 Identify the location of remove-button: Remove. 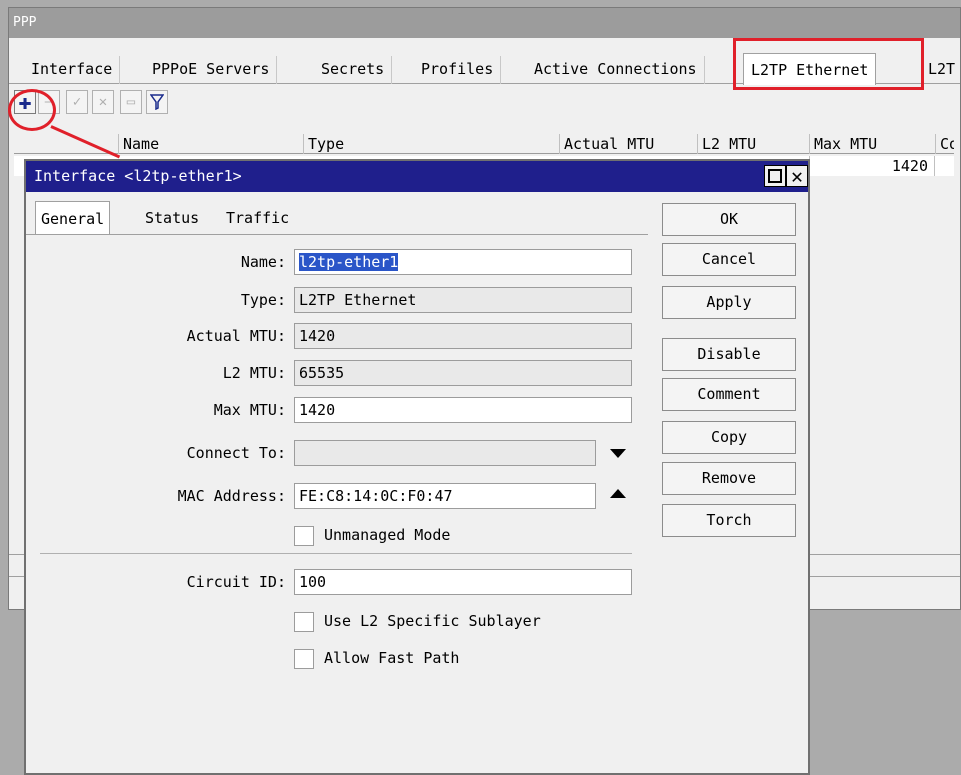
(729, 478).